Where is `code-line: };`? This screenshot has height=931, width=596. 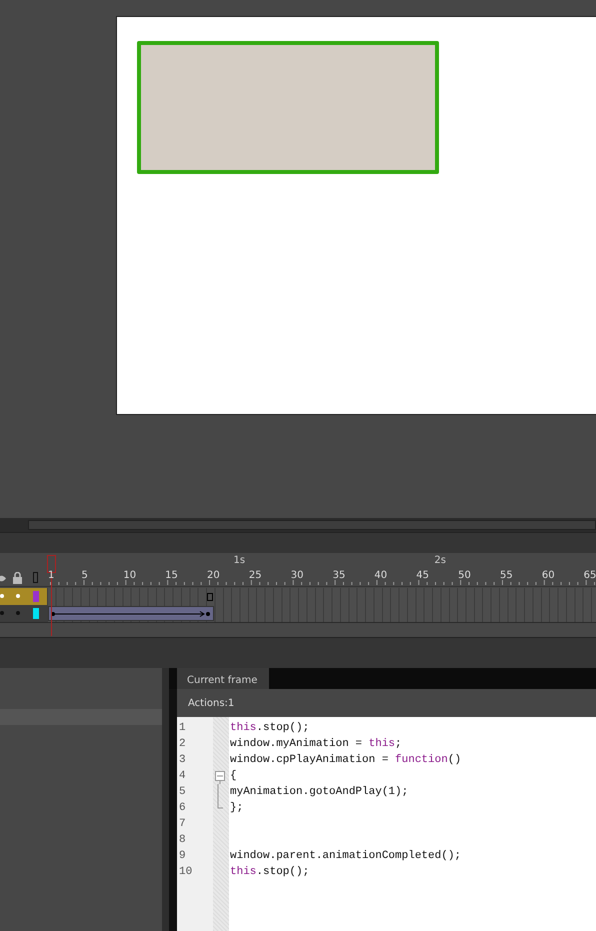
code-line: }; is located at coordinates (237, 808).